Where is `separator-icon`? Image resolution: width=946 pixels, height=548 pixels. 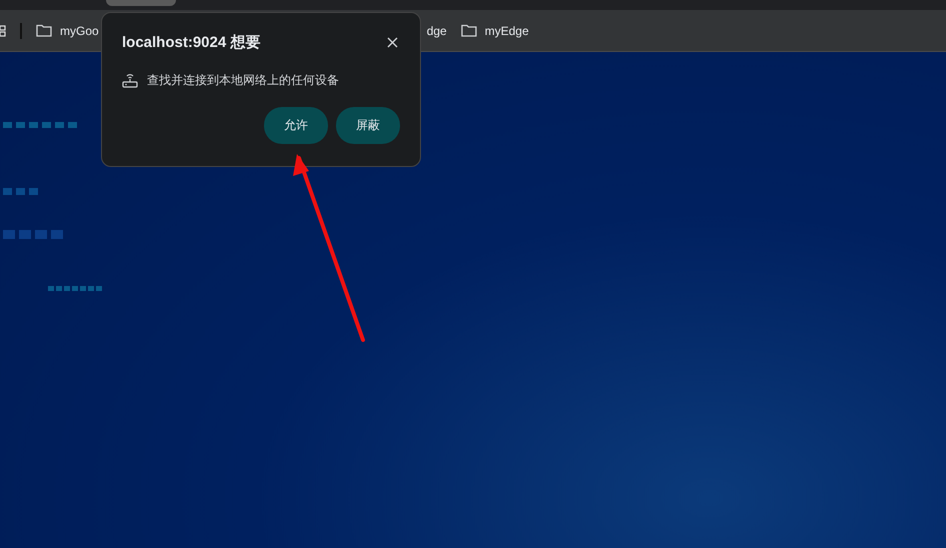 separator-icon is located at coordinates (21, 30).